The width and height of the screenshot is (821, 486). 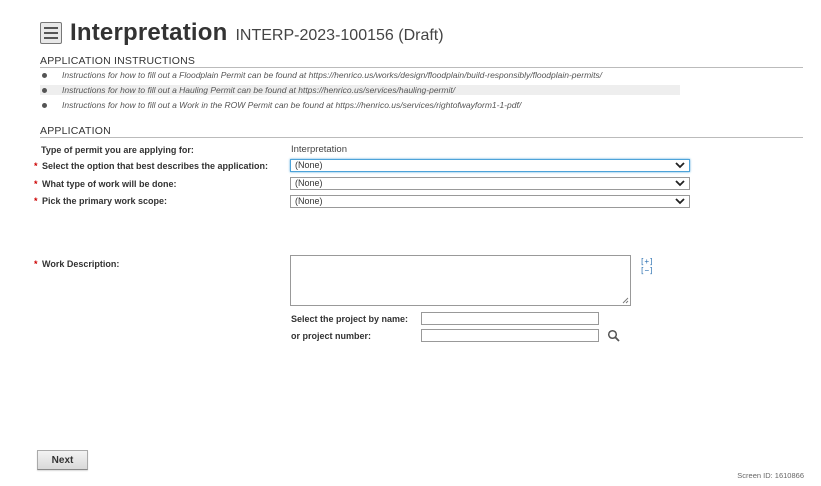 What do you see at coordinates (75, 131) in the screenshot?
I see `application-section-title: APPLICATION` at bounding box center [75, 131].